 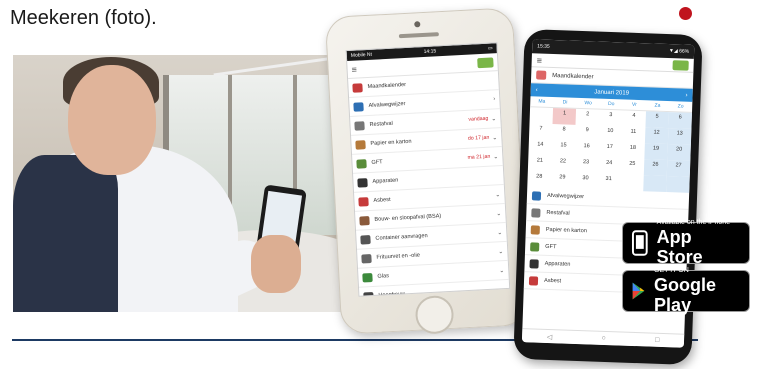 I want to click on iphone-icon, so click(x=639, y=243).